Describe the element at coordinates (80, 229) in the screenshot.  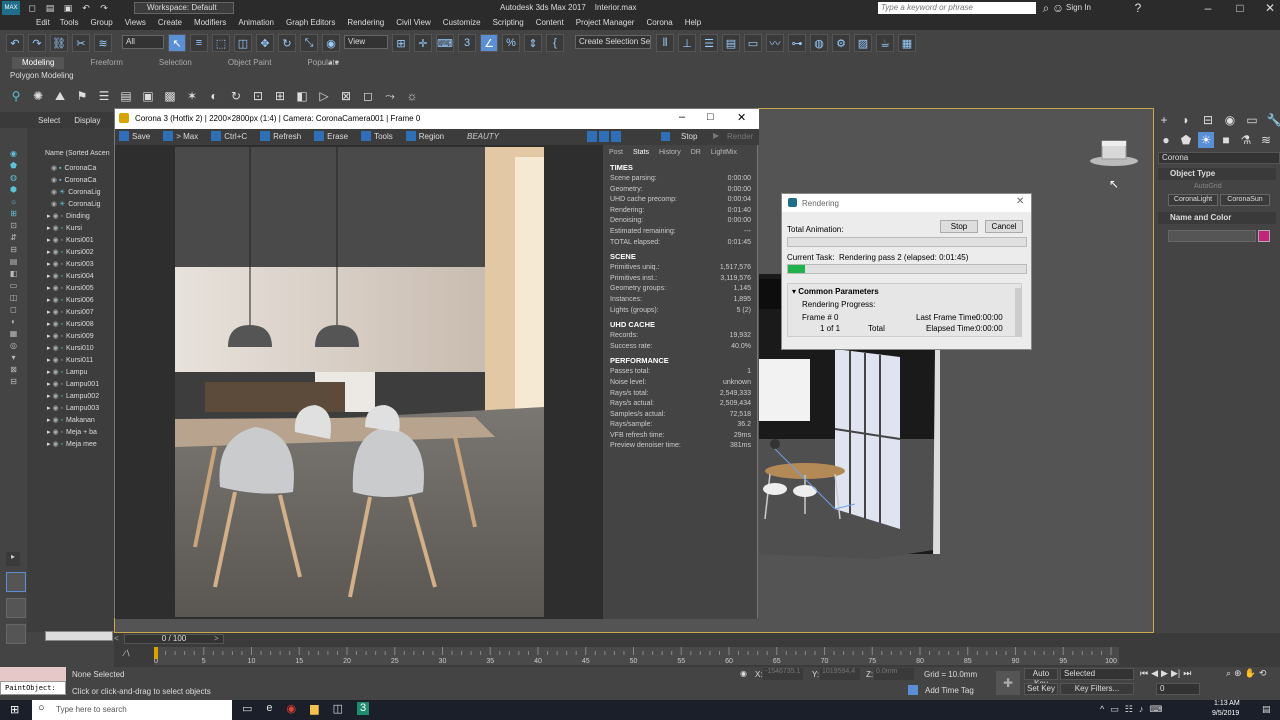
I see `scene-item: ▸ ◉ ▫ Kursi` at that location.